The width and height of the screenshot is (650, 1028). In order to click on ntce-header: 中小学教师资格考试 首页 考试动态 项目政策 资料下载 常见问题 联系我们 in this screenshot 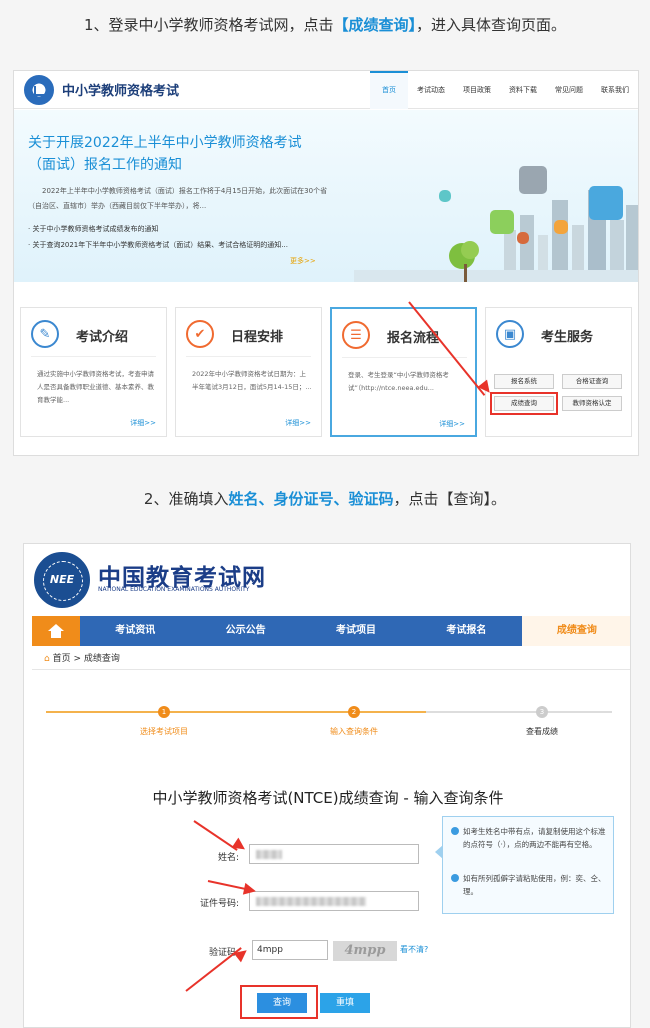, I will do `click(326, 90)`.